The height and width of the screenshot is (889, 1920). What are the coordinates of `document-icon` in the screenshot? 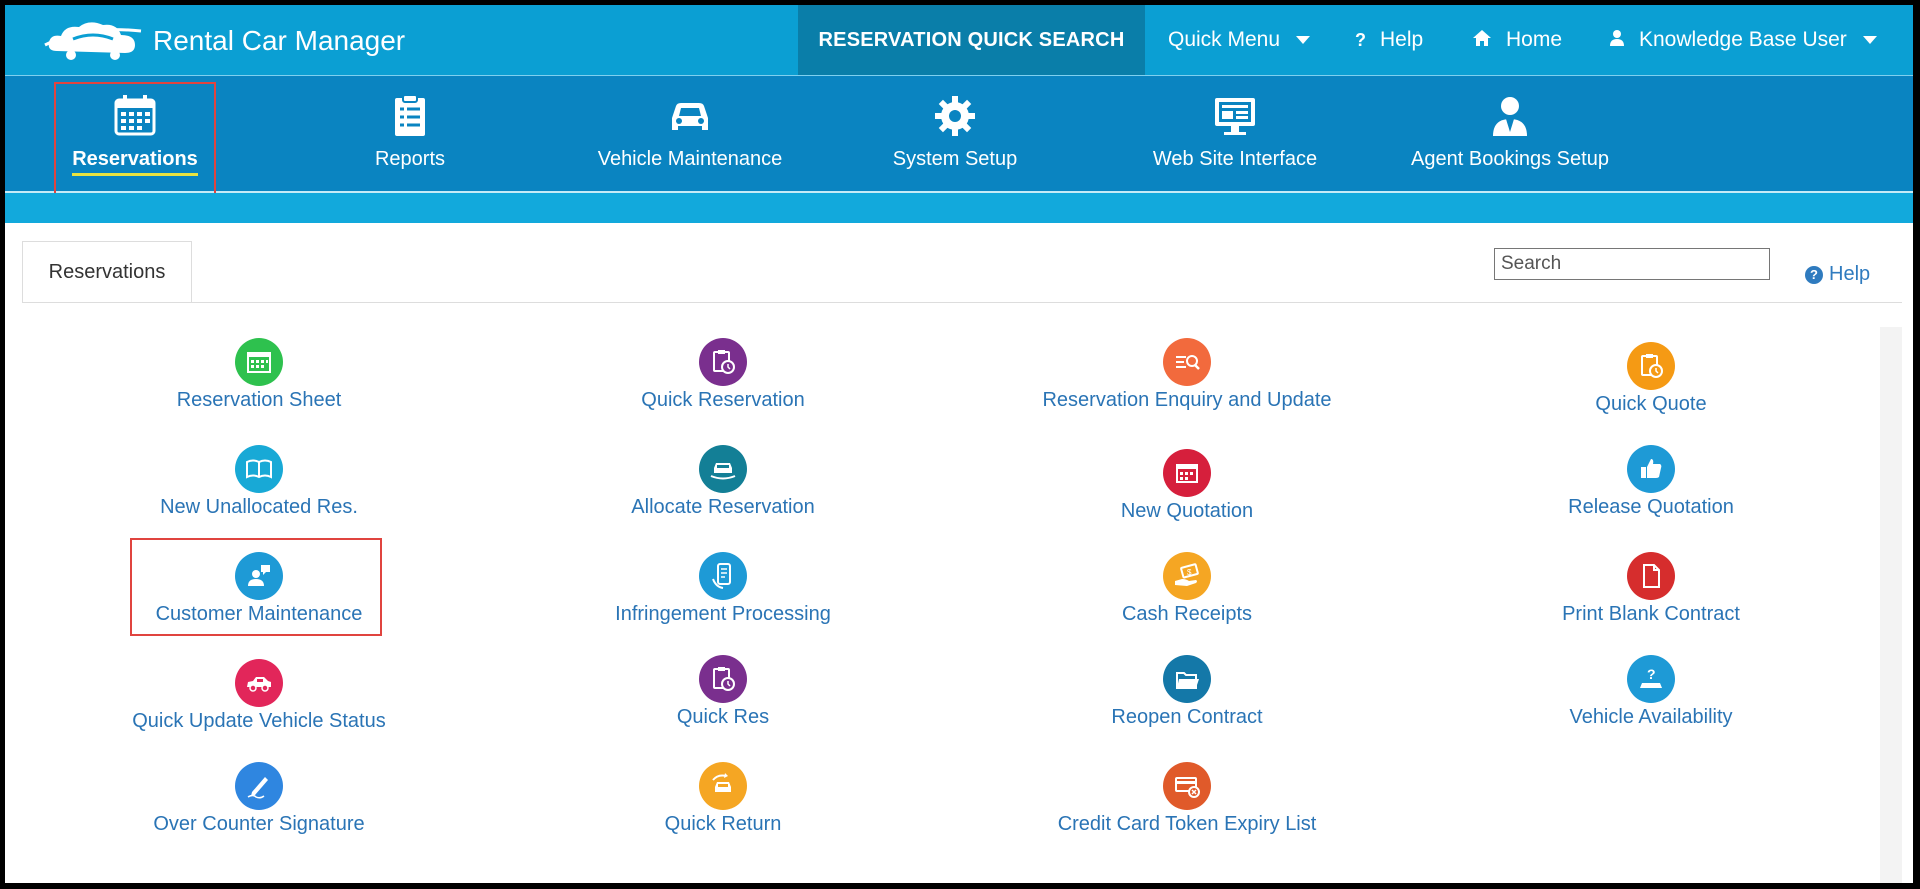 It's located at (1651, 576).